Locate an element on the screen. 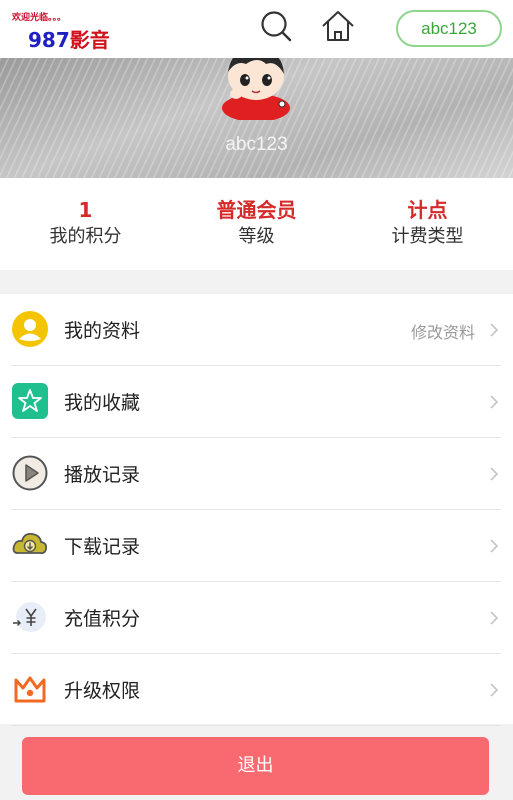  edit-profile-link: 修改资料 is located at coordinates (443, 331).